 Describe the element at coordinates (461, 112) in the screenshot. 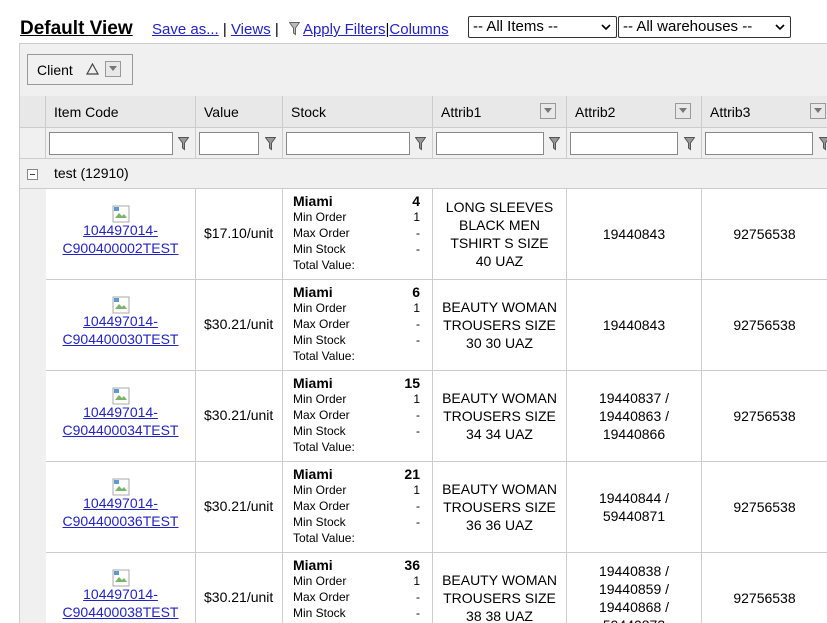

I see `column-header-label: Attrib1` at that location.